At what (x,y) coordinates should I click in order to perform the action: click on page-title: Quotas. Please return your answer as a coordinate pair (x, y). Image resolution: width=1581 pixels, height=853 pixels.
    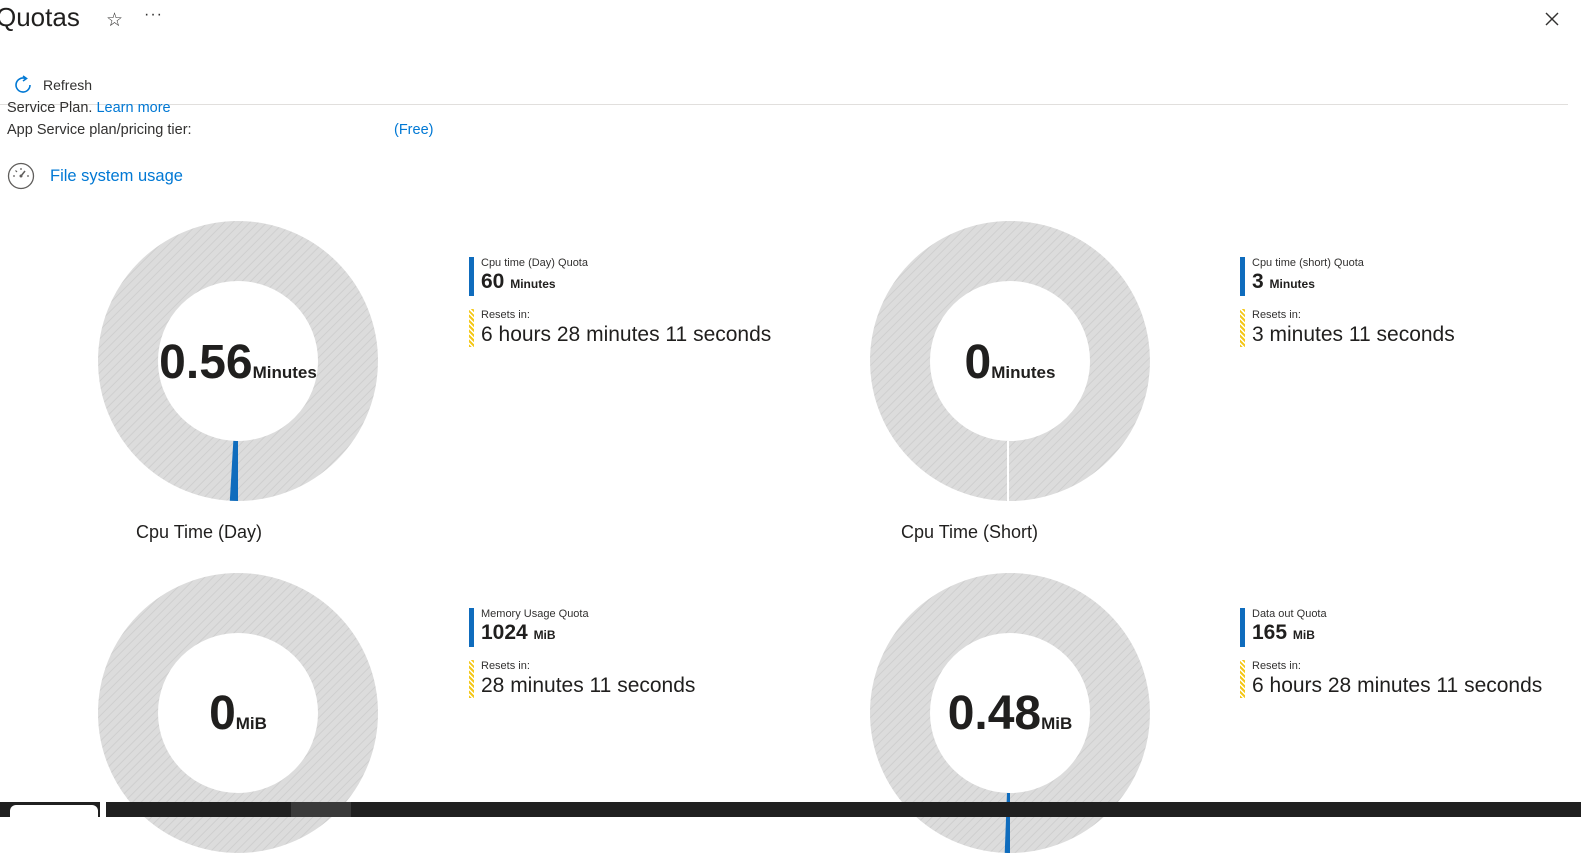
    Looking at the image, I should click on (40, 17).